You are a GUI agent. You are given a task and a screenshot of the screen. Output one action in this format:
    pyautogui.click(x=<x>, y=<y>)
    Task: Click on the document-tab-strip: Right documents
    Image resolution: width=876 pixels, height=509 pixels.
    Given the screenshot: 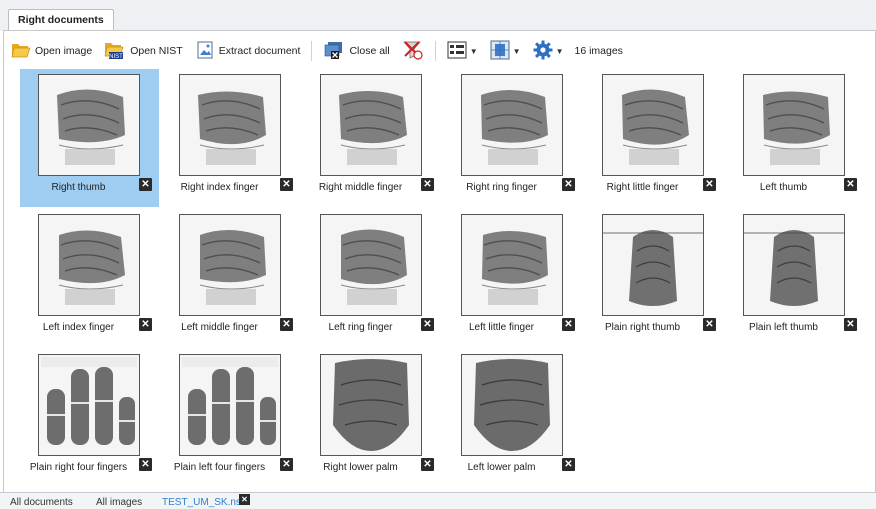 What is the action you would take?
    pyautogui.click(x=438, y=15)
    